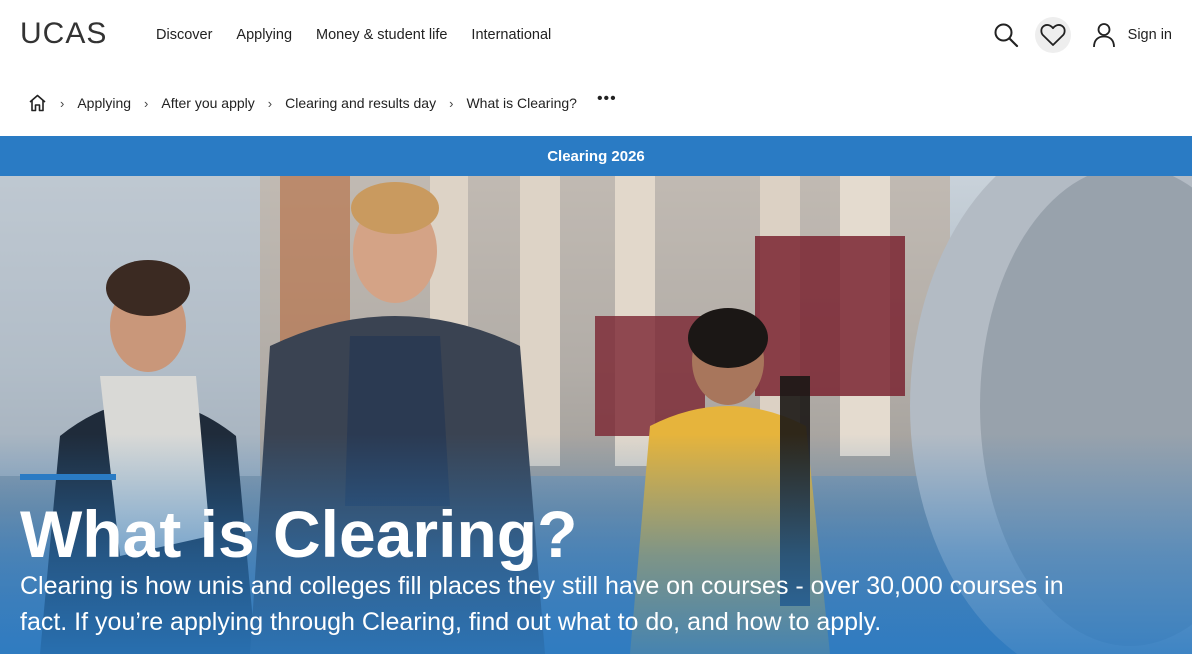 The height and width of the screenshot is (654, 1192). Describe the element at coordinates (1150, 35) in the screenshot. I see `sign-in-link: Sign in` at that location.